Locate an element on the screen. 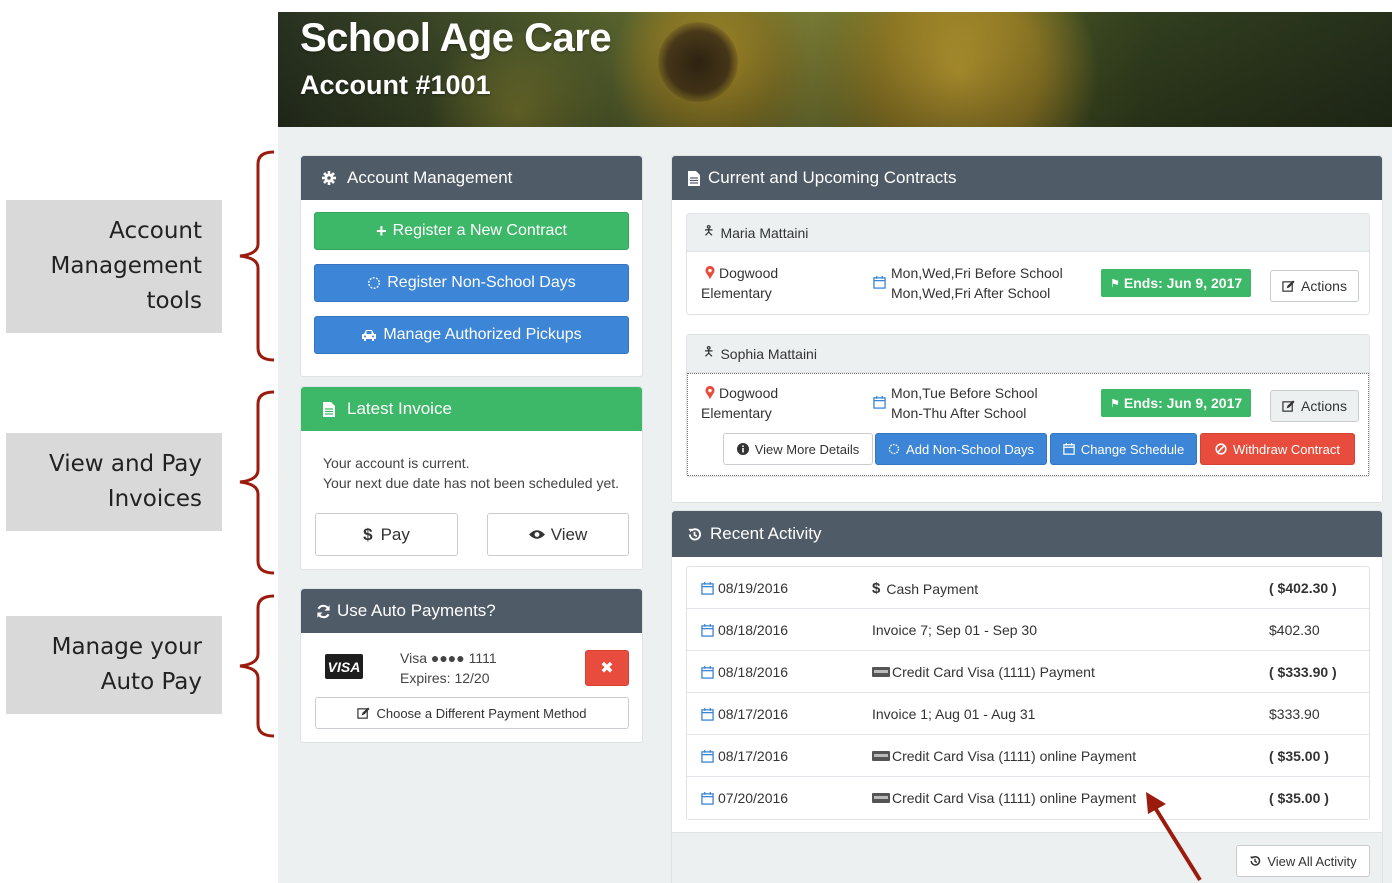  dollar-icon: $ is located at coordinates (876, 588).